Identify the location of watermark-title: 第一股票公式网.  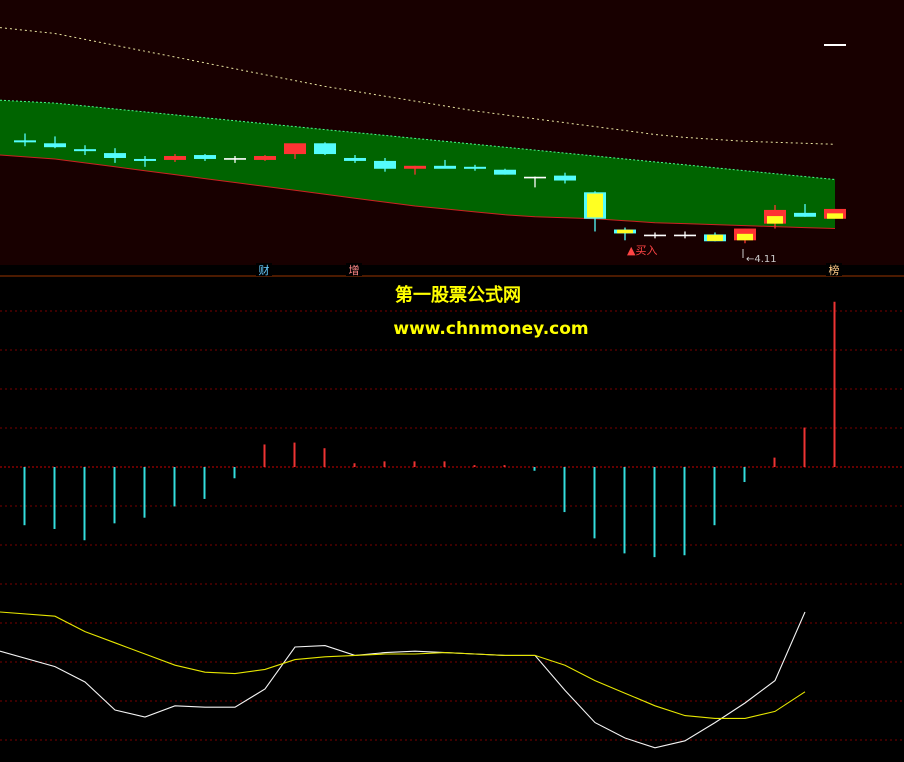
(458, 295).